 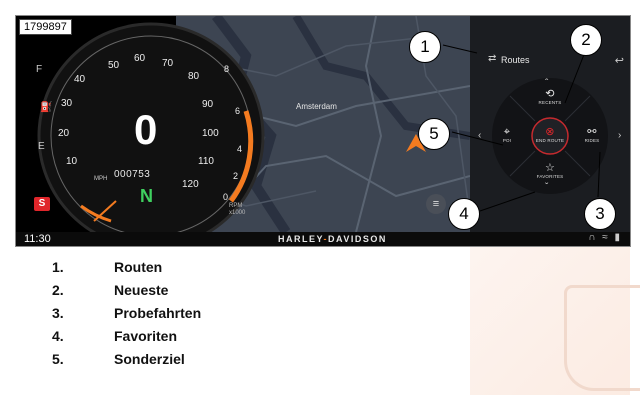 What do you see at coordinates (425, 47) in the screenshot?
I see `callout-marker: 1` at bounding box center [425, 47].